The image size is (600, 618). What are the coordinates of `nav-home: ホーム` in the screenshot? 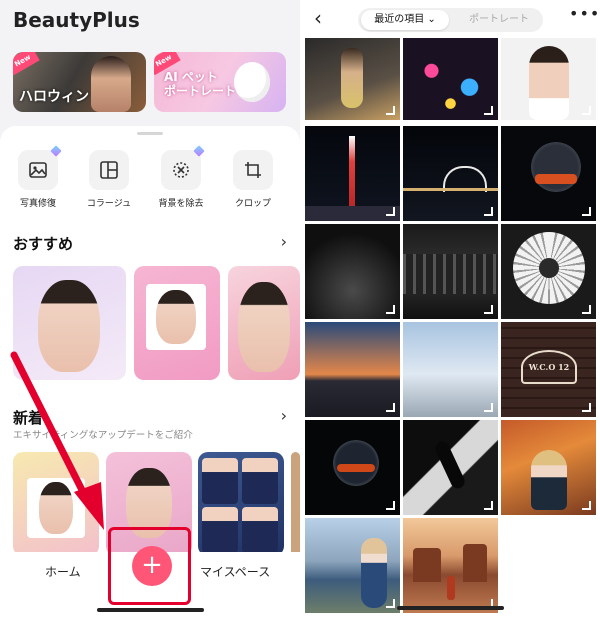 It's located at (63, 571).